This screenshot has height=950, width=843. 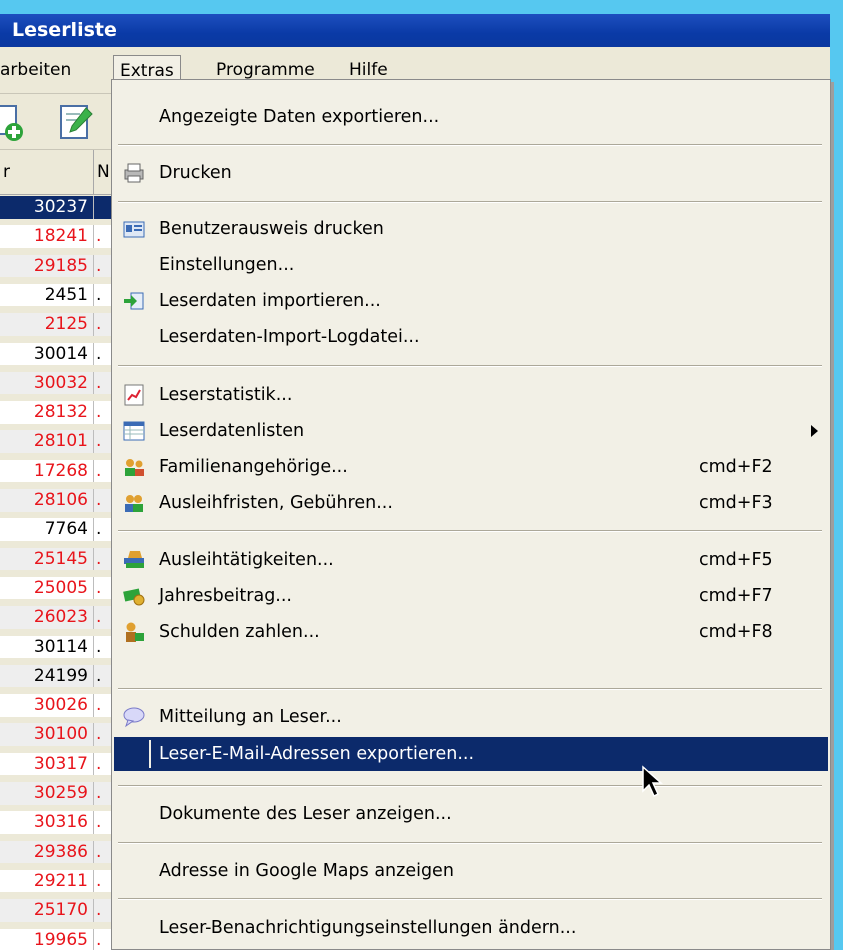 What do you see at coordinates (135, 632) in the screenshot?
I see `person-pay-icon` at bounding box center [135, 632].